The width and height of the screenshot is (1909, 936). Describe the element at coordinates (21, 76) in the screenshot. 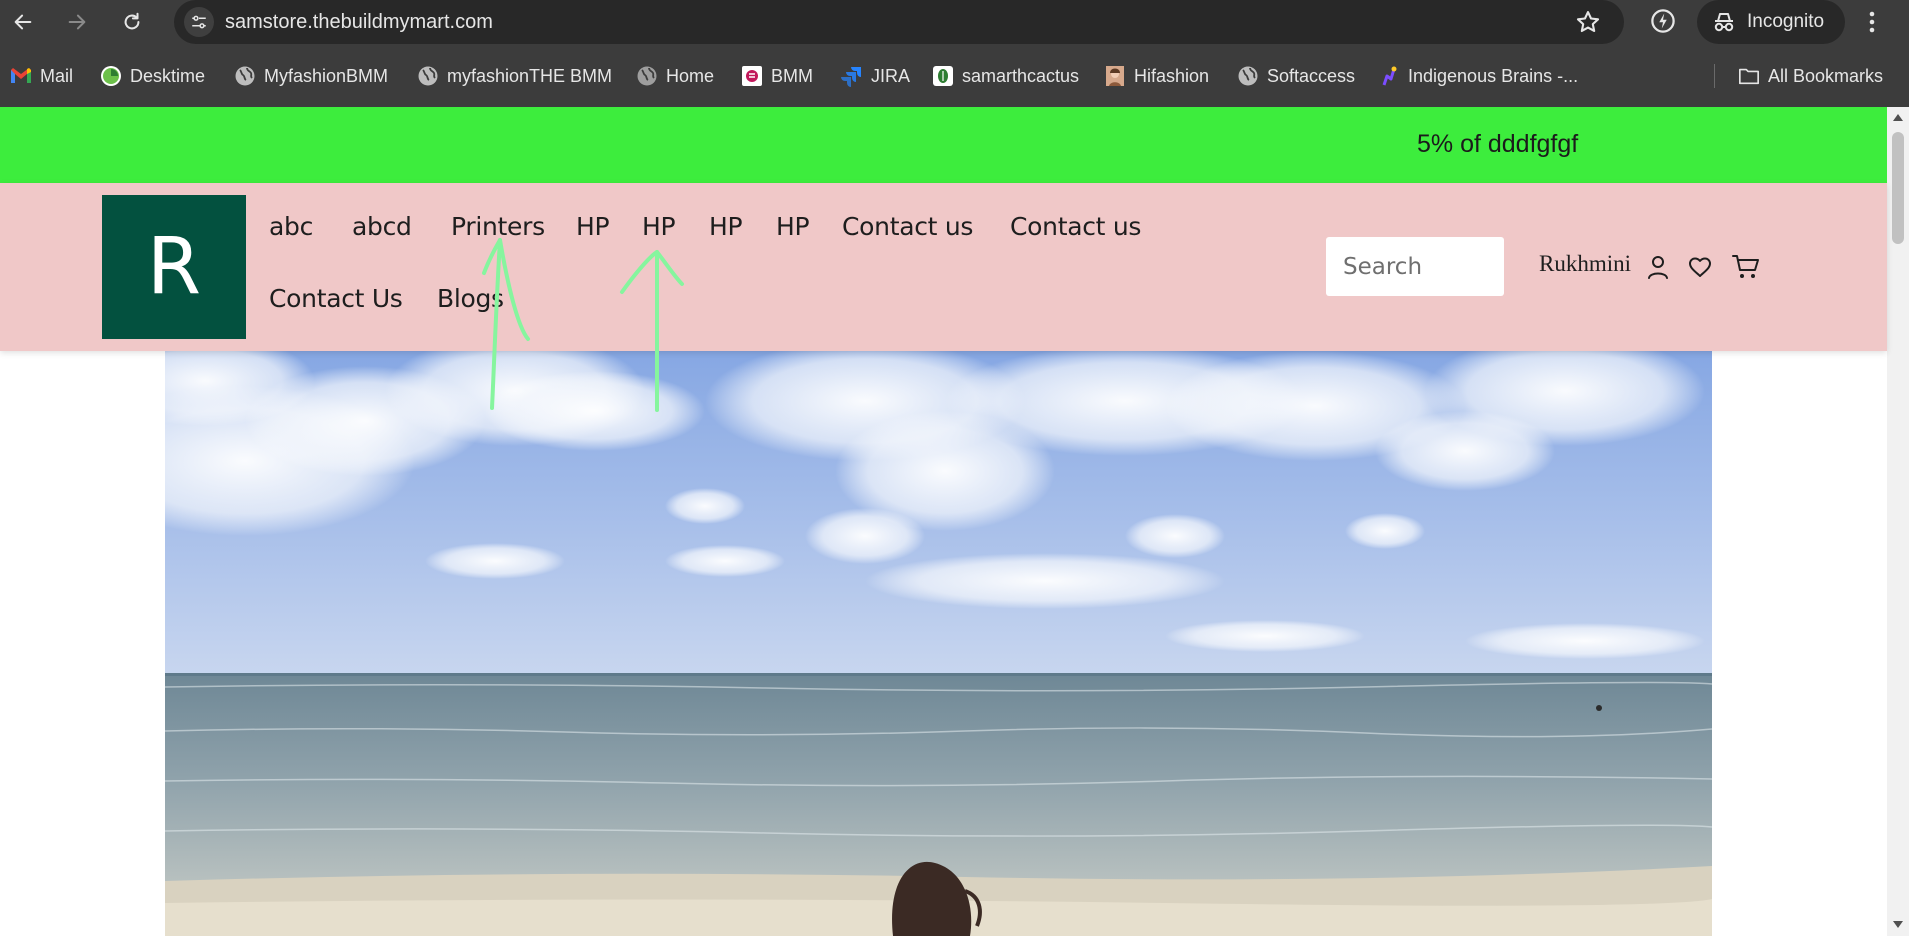

I see `gmail-icon` at that location.